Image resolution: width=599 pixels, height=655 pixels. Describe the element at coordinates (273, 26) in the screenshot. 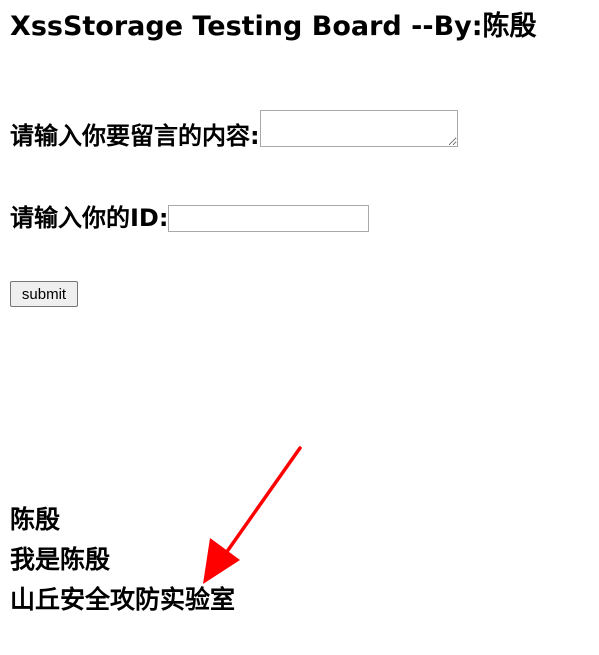

I see `page-title: XssStorage Testing Board --By:陈殷` at that location.